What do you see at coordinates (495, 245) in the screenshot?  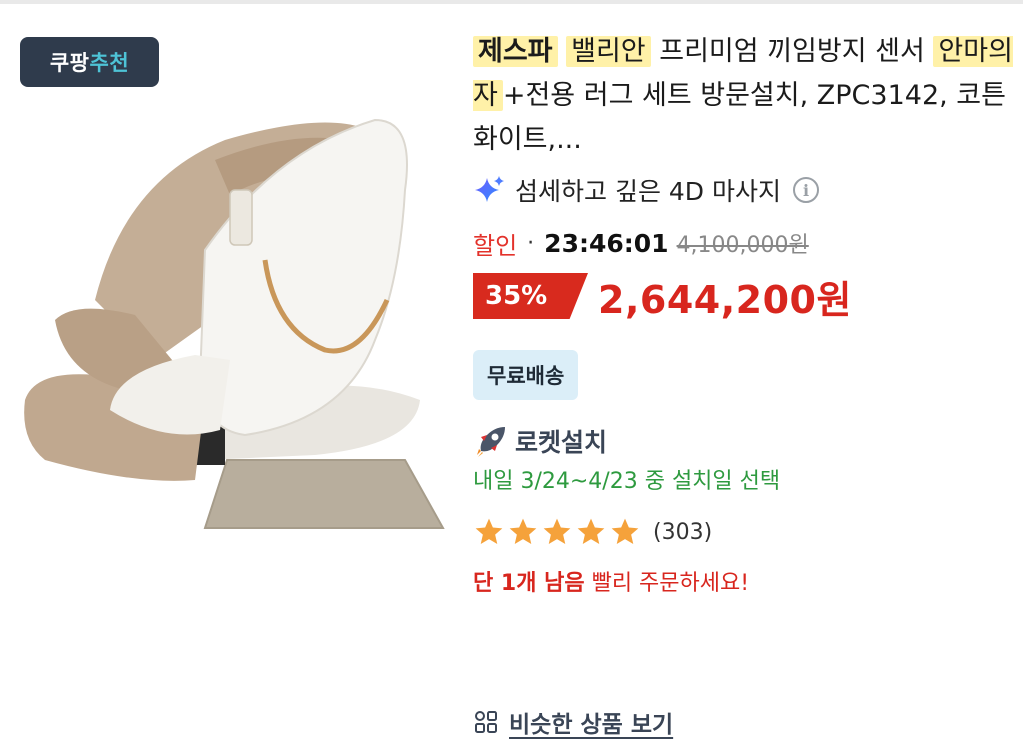 I see `sale-label: 할인` at bounding box center [495, 245].